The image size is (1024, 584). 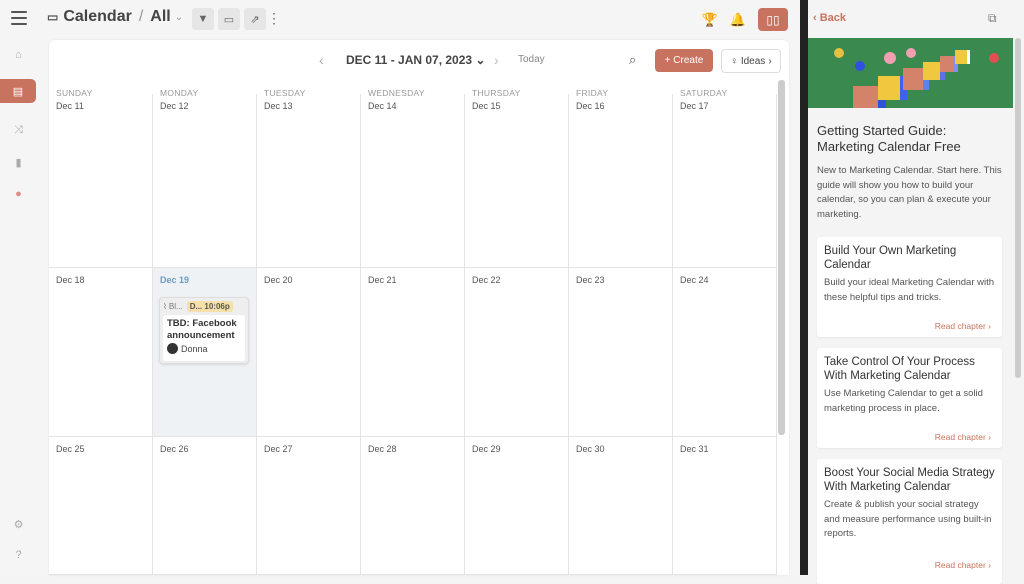 What do you see at coordinates (18, 524) in the screenshot?
I see `settings-icon: ⚙` at bounding box center [18, 524].